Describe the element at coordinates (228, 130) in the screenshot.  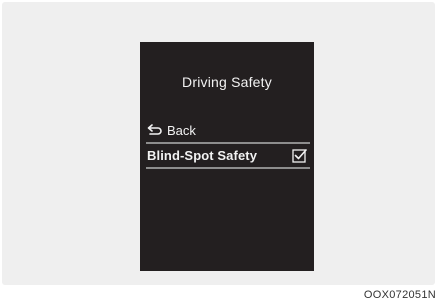
I see `back-menu-item: Back` at that location.